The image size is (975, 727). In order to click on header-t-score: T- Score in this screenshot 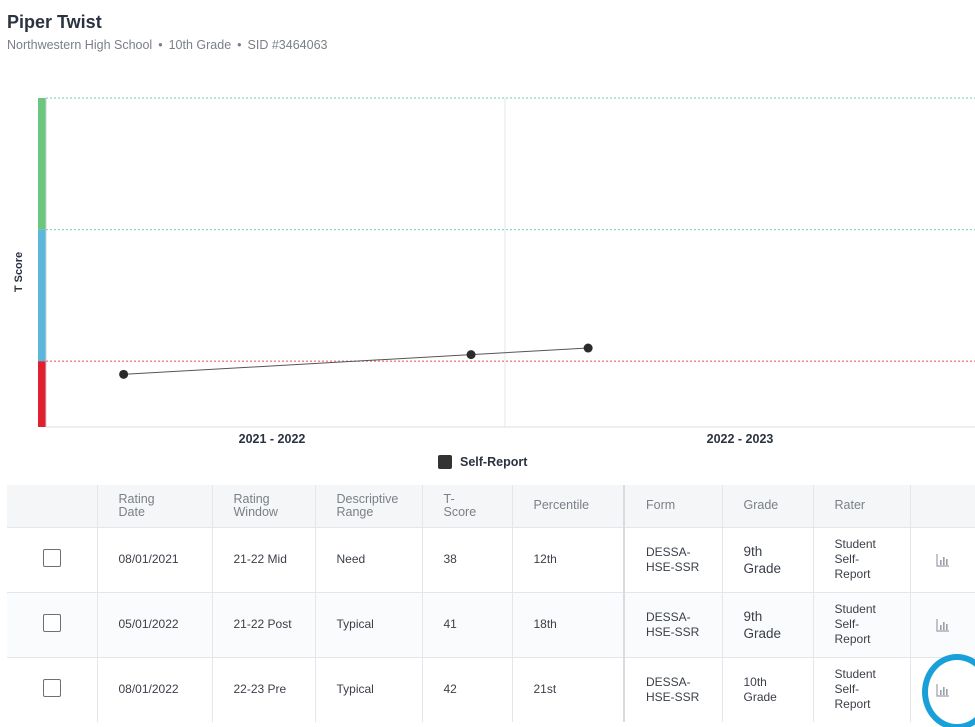, I will do `click(467, 506)`.